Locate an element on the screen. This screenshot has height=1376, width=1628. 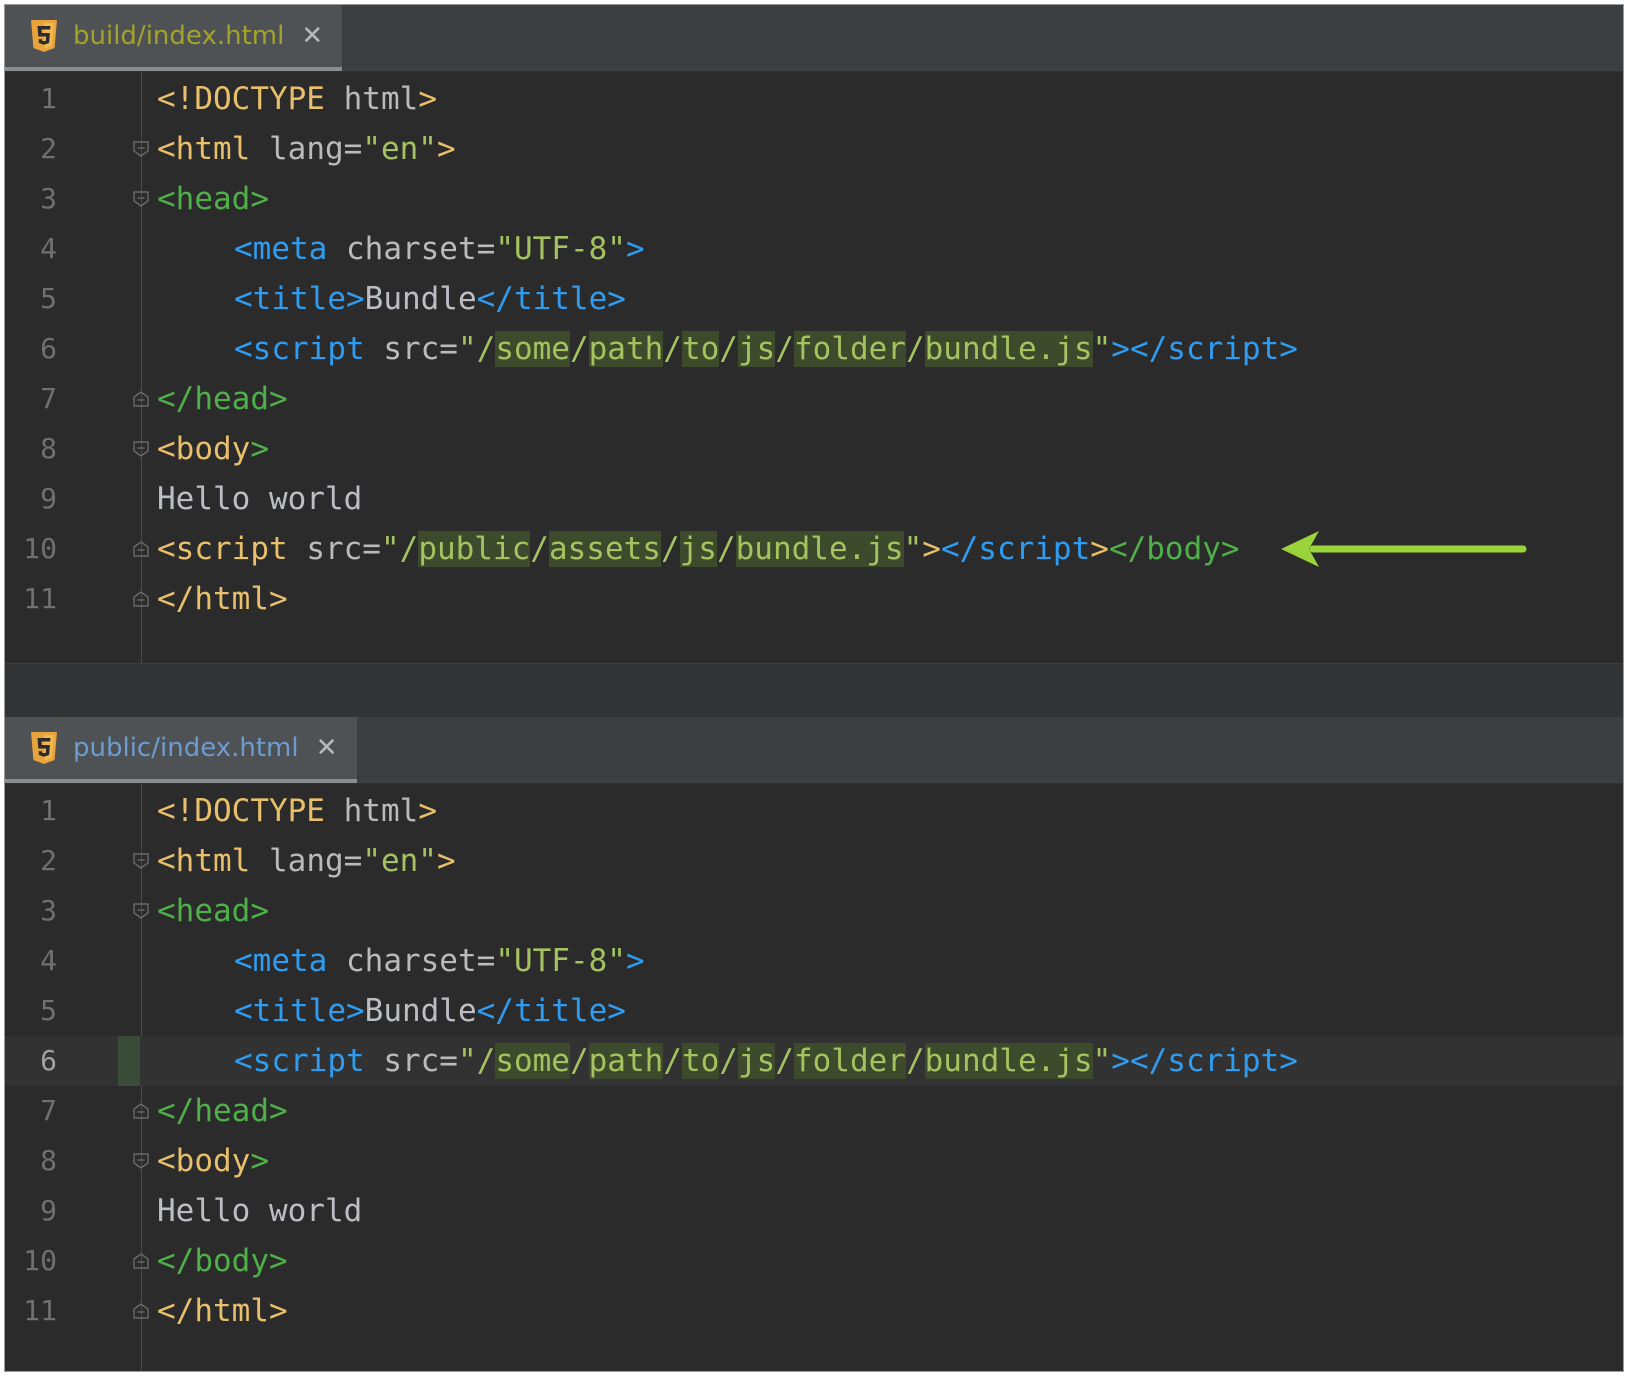
token: <script is located at coordinates (222, 549).